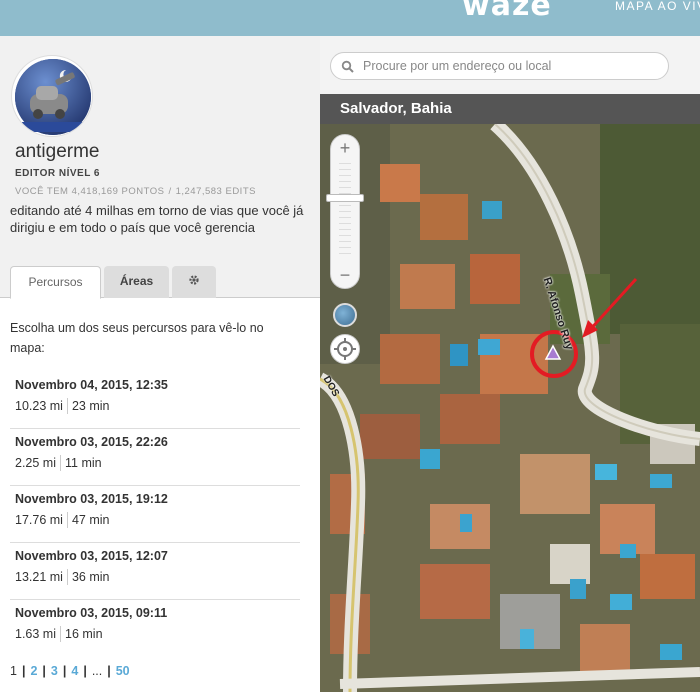 The width and height of the screenshot is (700, 692). Describe the element at coordinates (348, 67) in the screenshot. I see `search-icon` at that location.